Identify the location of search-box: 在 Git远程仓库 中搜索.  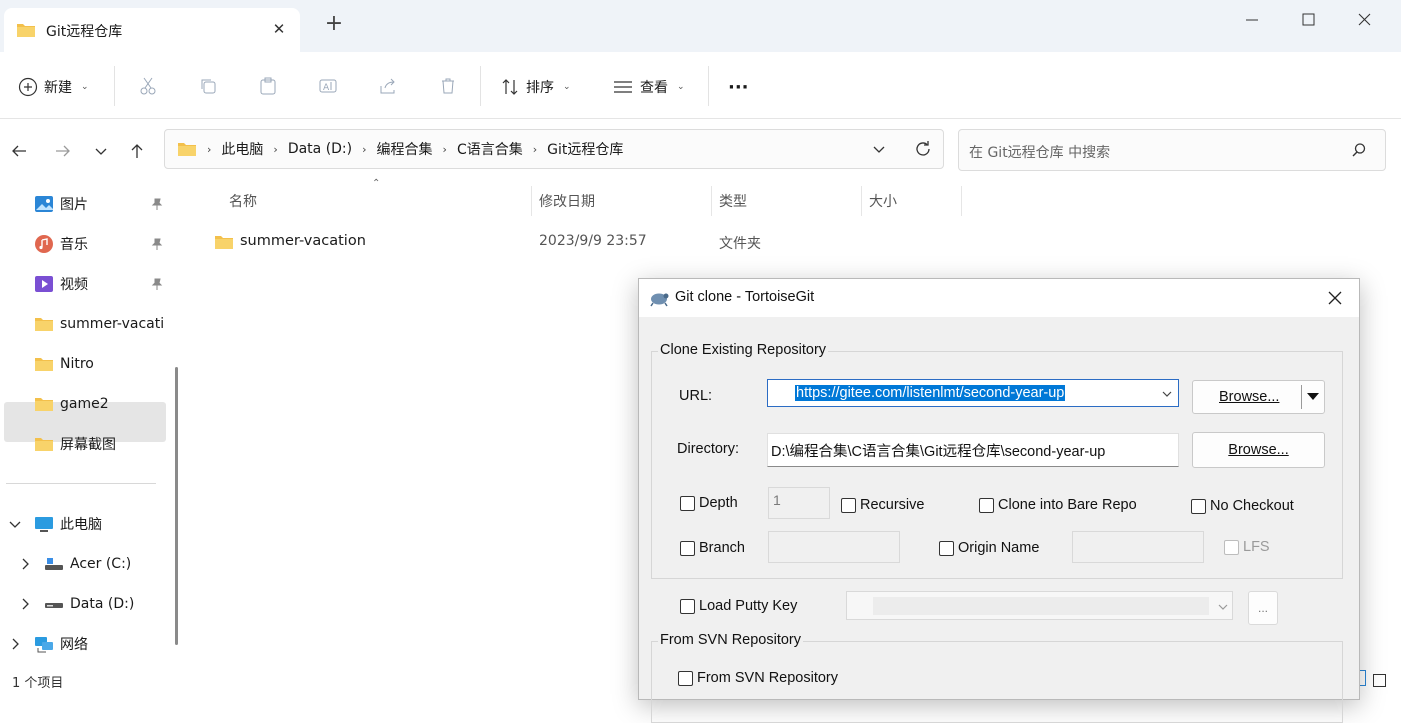
(1172, 150).